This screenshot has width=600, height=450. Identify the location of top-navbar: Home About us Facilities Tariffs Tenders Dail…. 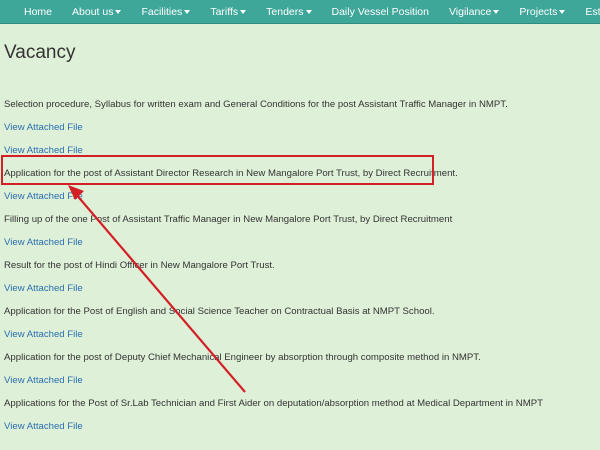
(300, 12).